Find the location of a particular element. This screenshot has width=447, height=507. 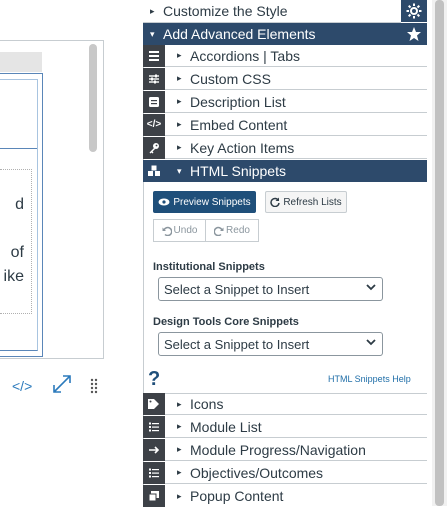

star-icon is located at coordinates (414, 34).